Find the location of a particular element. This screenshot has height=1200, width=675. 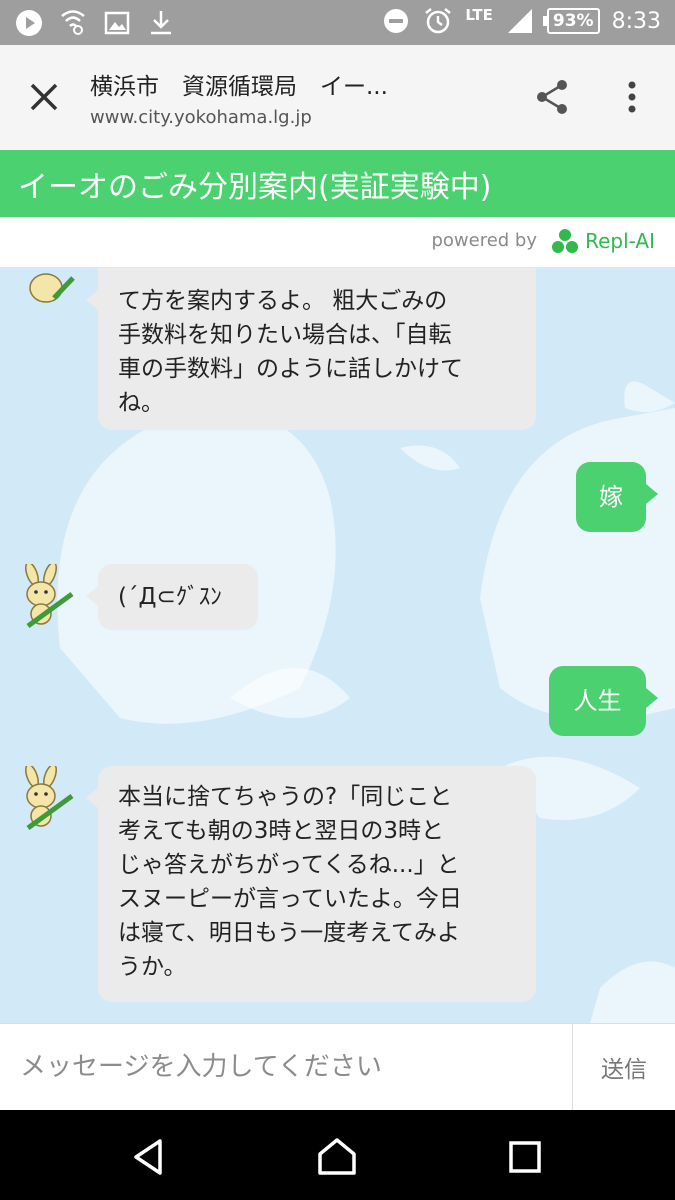

browser-toolbar: 横浜市 資源循環局 イー... www.city.yokohama.lg.jp is located at coordinates (337, 98).